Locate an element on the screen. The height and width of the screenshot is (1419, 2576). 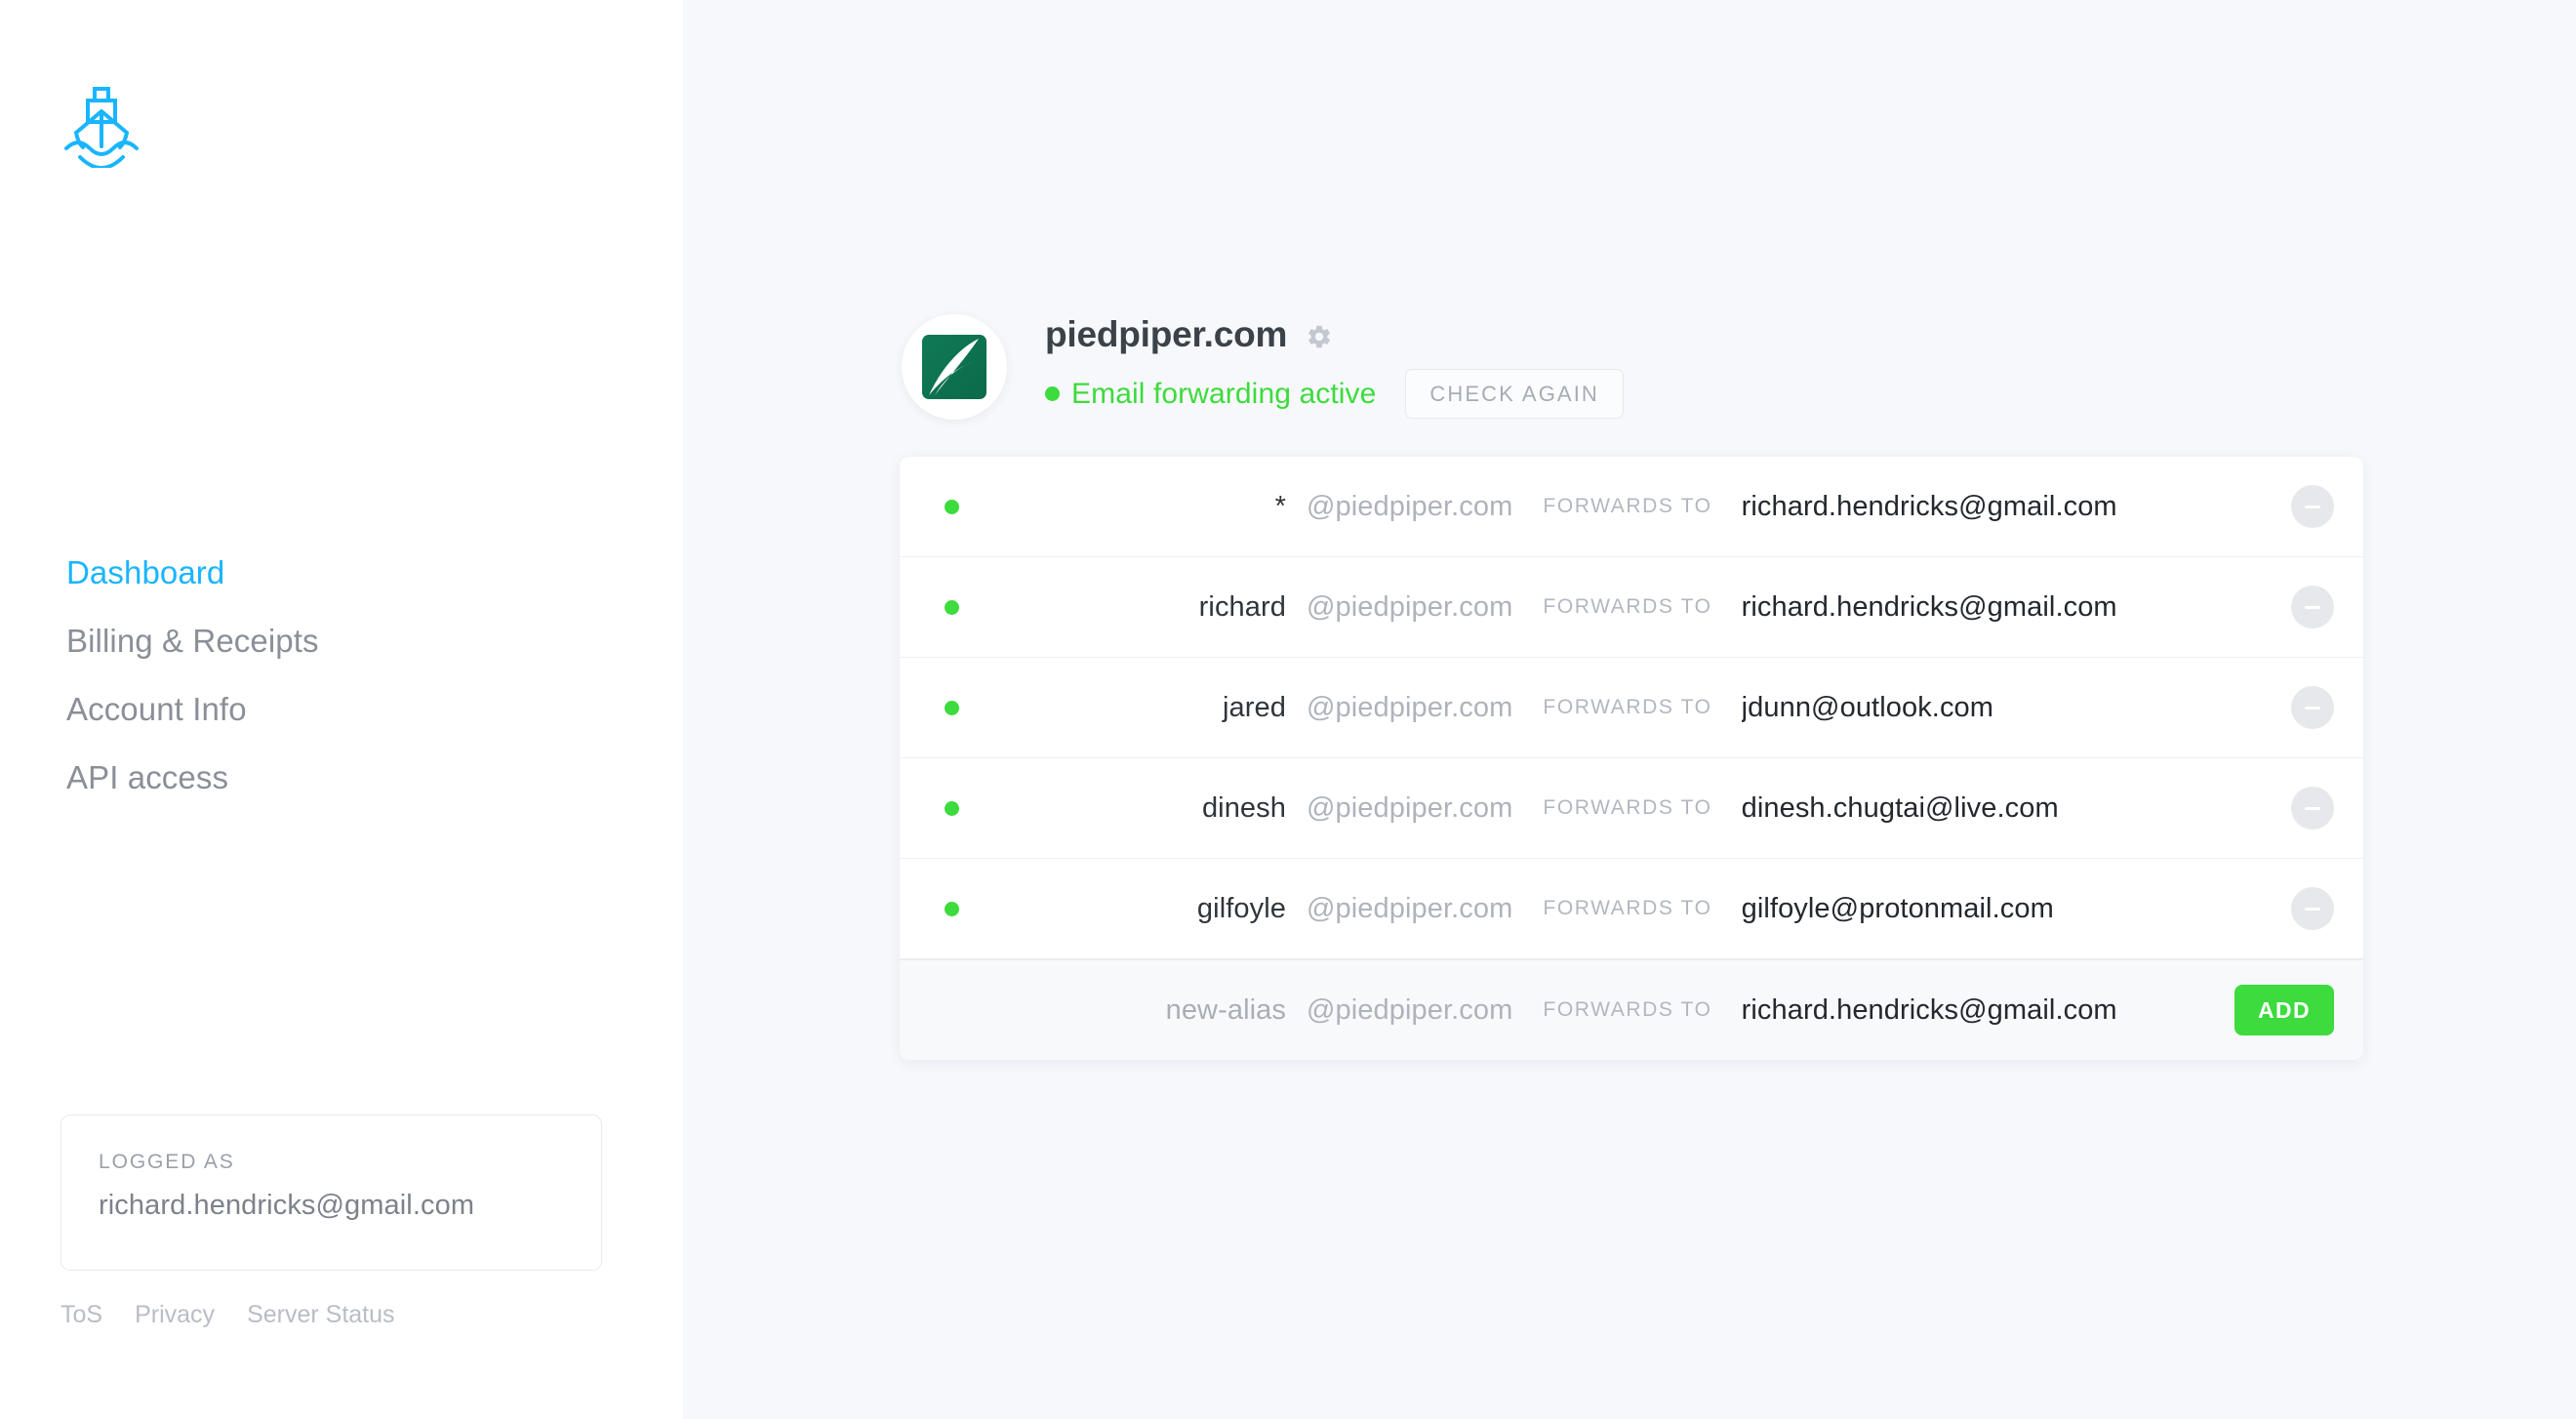
logged-as-email: richard.hendricks@gmail.com is located at coordinates (287, 1205).